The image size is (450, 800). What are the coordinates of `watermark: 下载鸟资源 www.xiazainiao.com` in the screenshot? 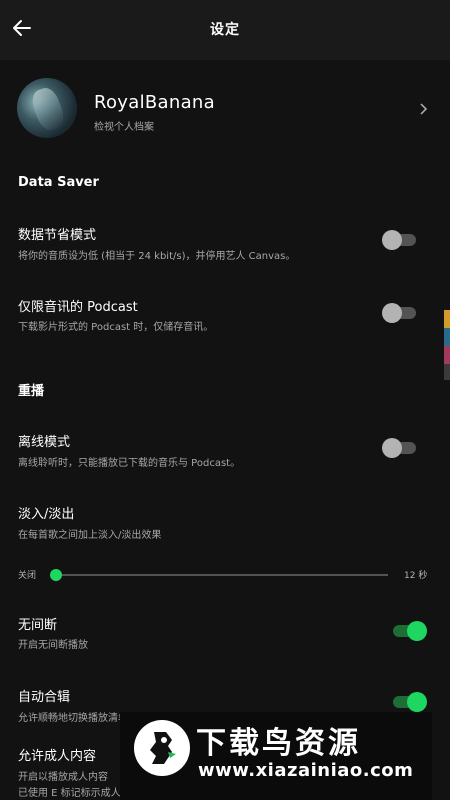 It's located at (276, 756).